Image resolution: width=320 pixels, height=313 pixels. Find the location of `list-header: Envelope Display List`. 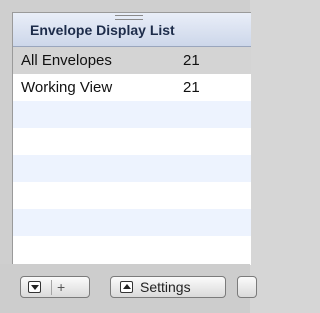

list-header: Envelope Display List is located at coordinates (132, 30).